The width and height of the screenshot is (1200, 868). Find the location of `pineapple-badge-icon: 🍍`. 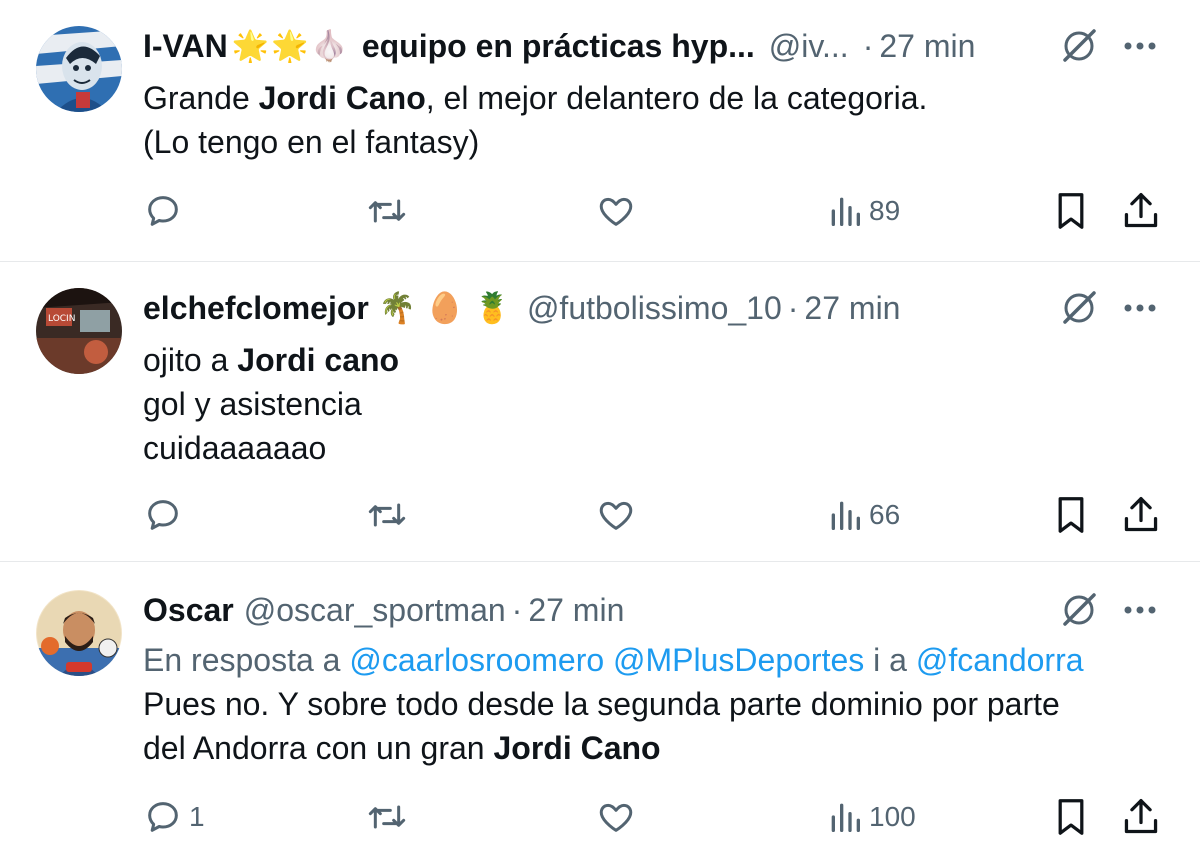

pineapple-badge-icon: 🍍 is located at coordinates (492, 308).